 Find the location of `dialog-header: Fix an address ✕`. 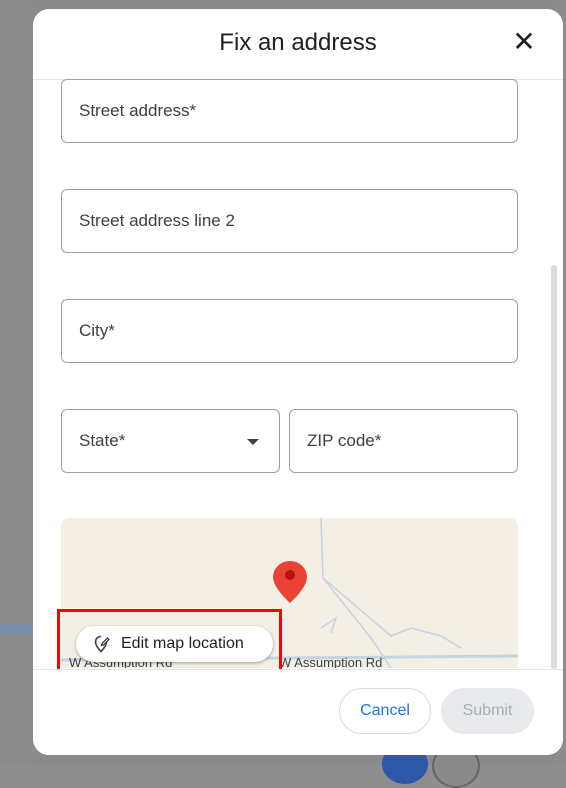

dialog-header: Fix an address ✕ is located at coordinates (298, 44).